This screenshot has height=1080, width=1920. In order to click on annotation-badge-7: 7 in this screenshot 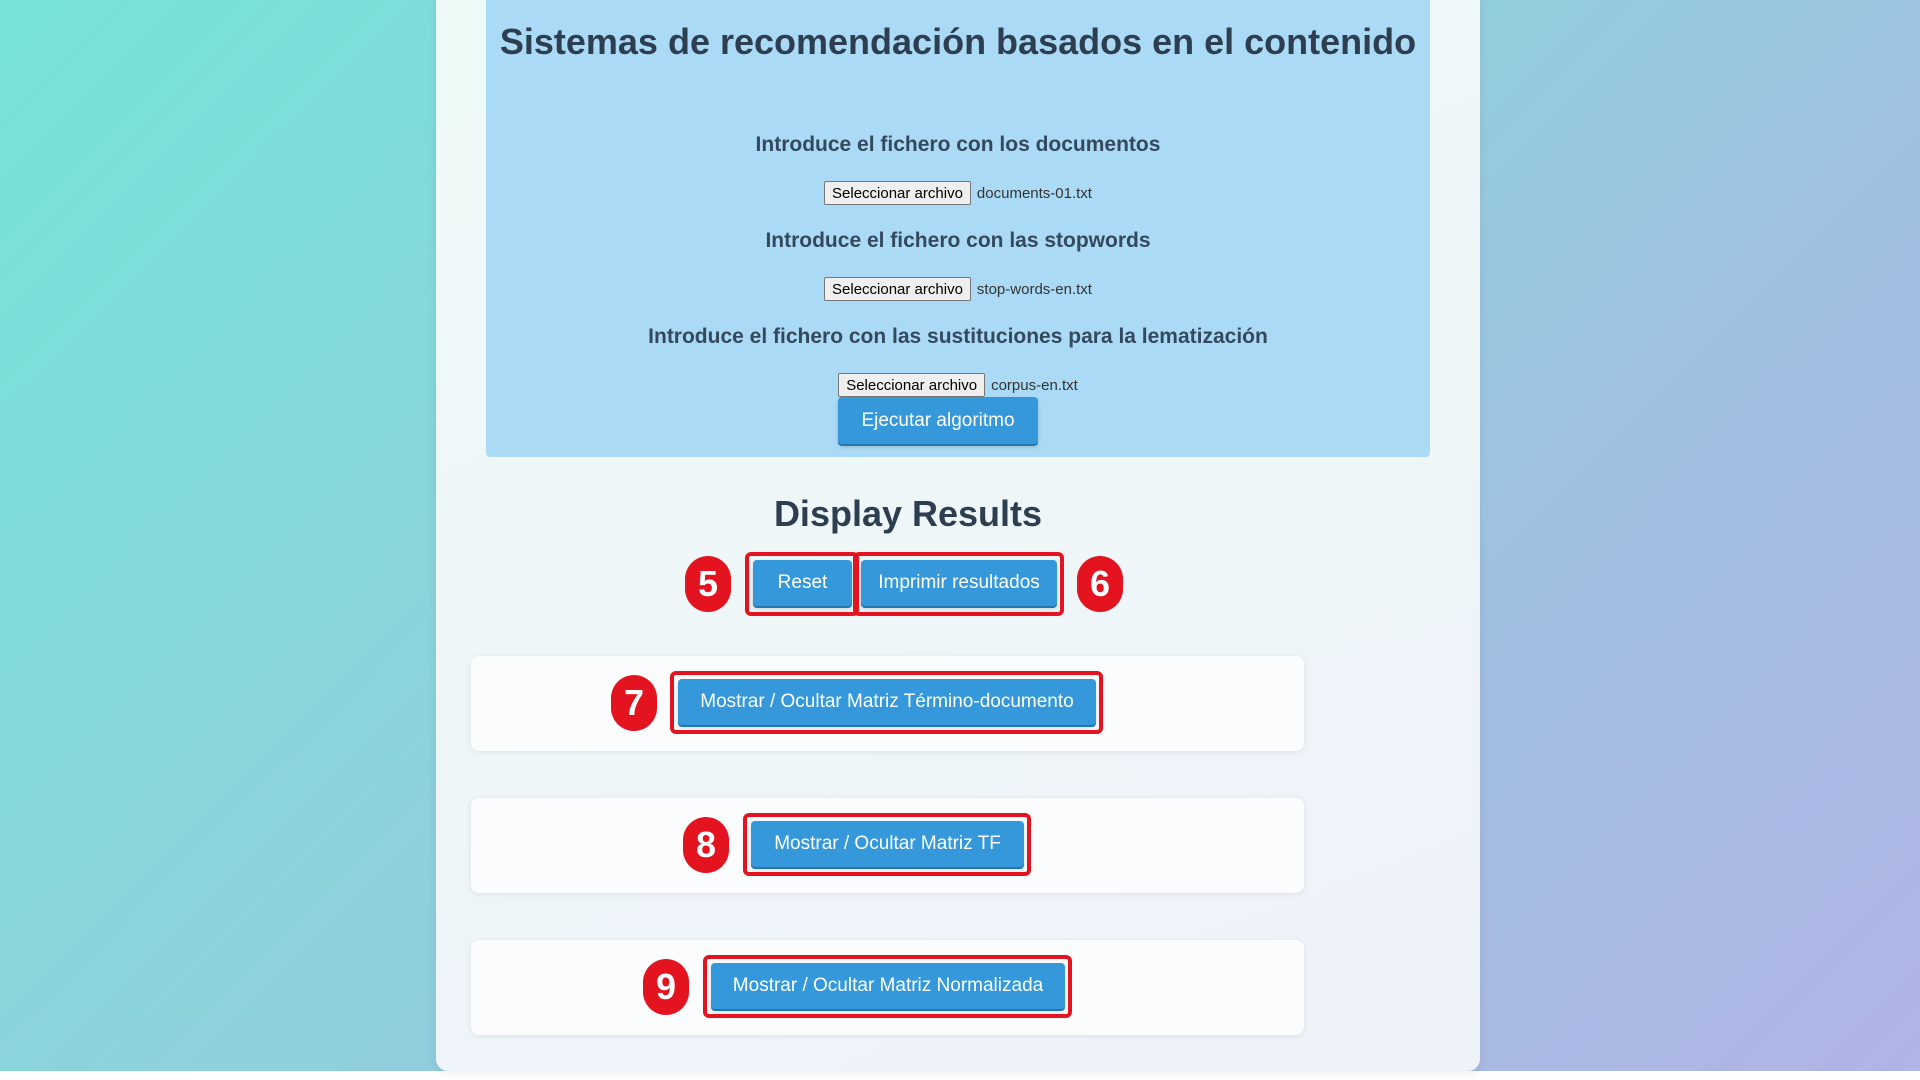, I will do `click(634, 703)`.